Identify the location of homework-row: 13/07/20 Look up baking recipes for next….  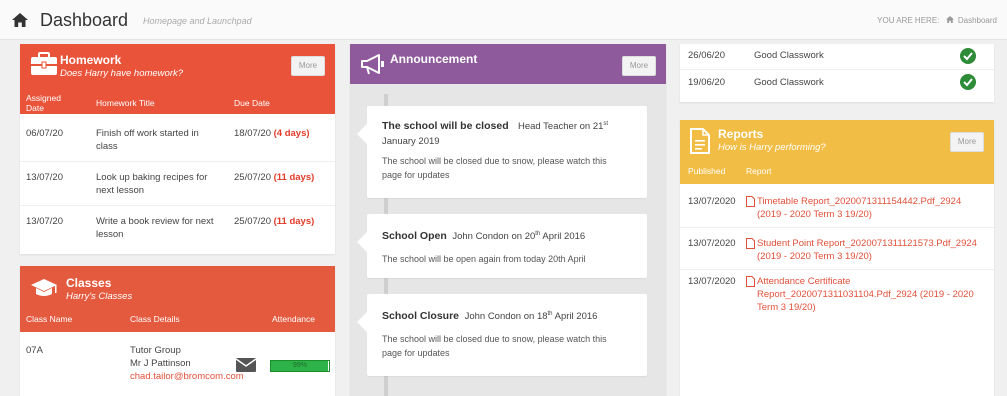
(177, 185).